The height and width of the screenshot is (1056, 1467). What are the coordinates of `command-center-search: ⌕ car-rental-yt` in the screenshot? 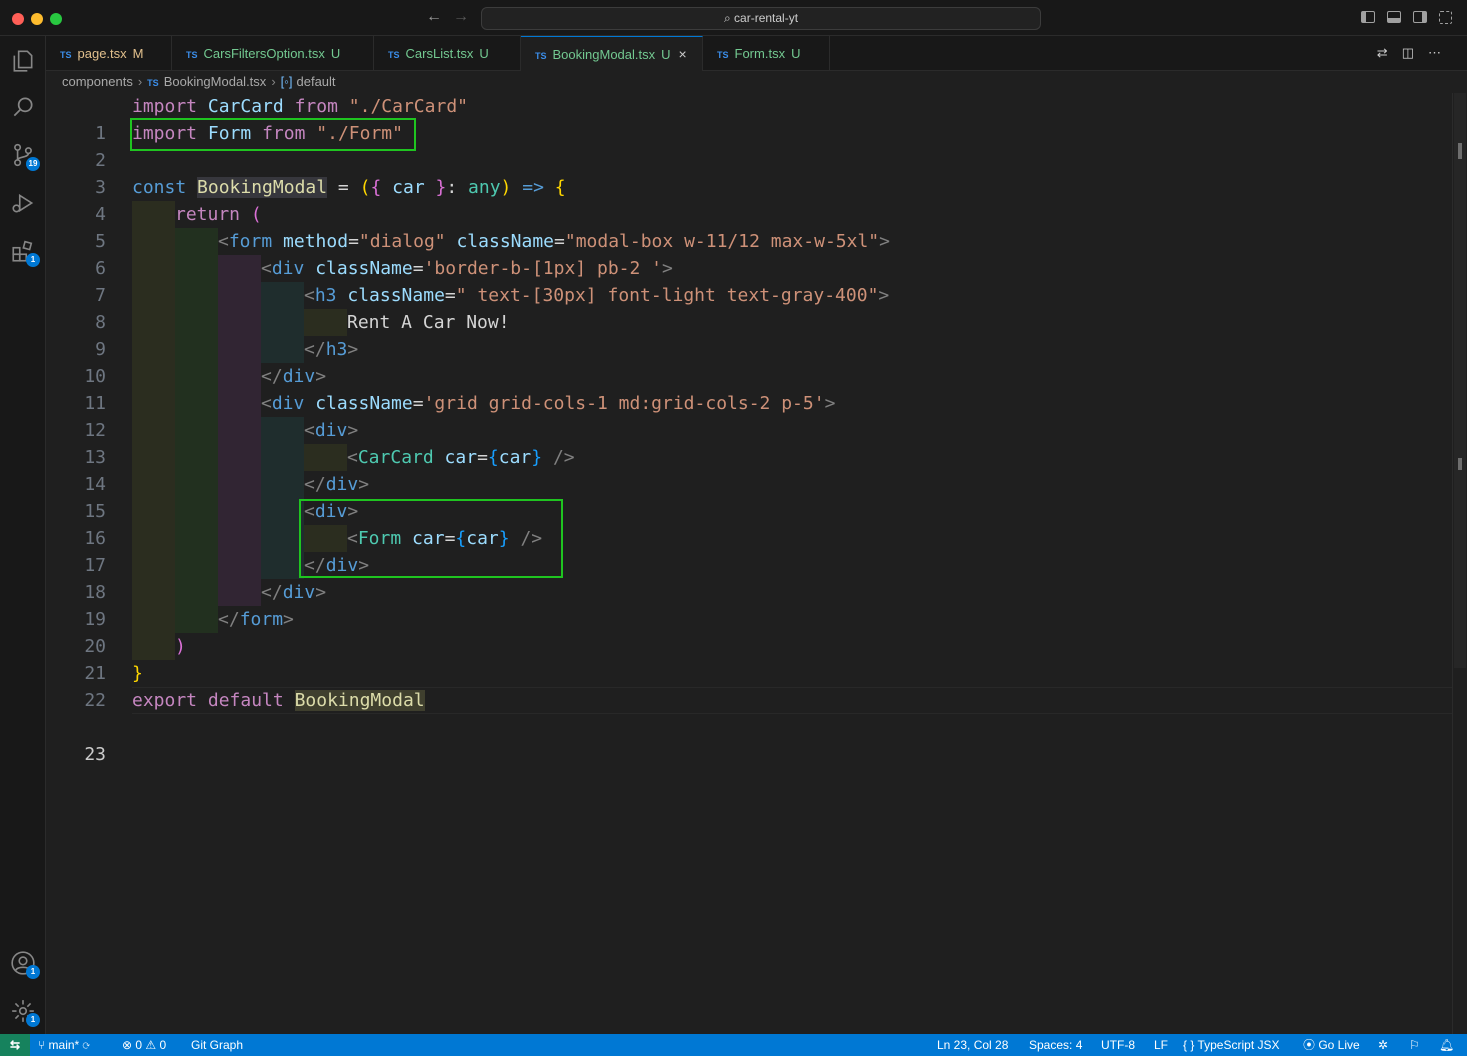 It's located at (761, 18).